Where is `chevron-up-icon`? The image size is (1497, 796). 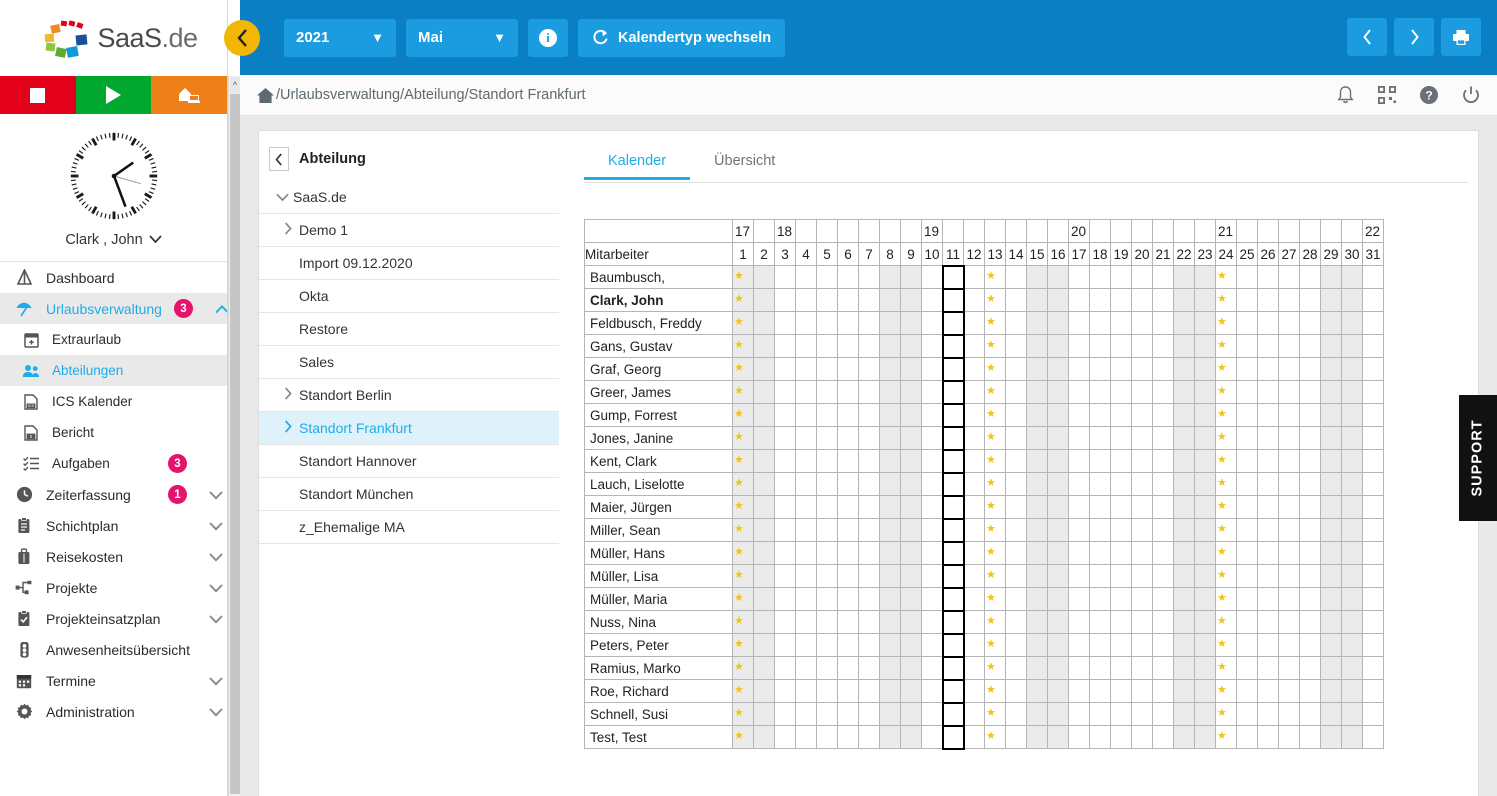 chevron-up-icon is located at coordinates (219, 309).